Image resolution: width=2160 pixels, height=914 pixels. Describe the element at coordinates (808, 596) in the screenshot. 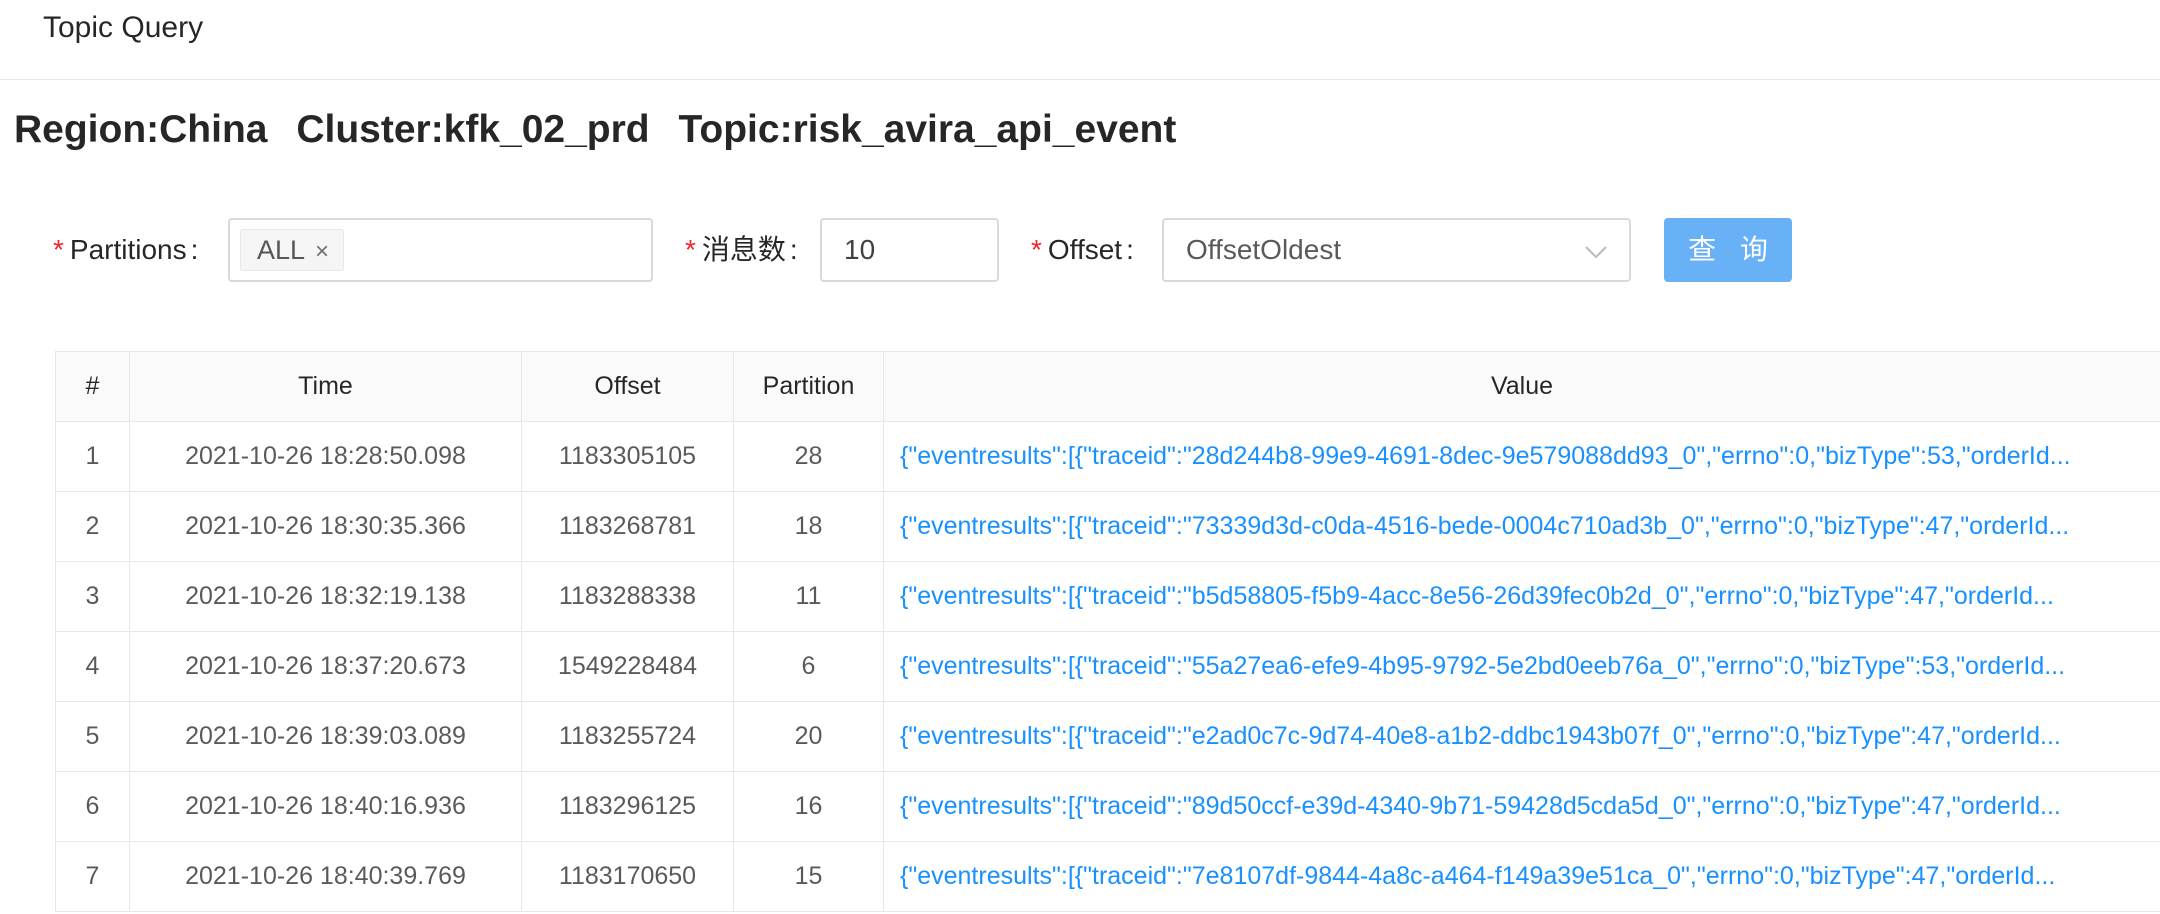

I see `row-partition: 11` at that location.